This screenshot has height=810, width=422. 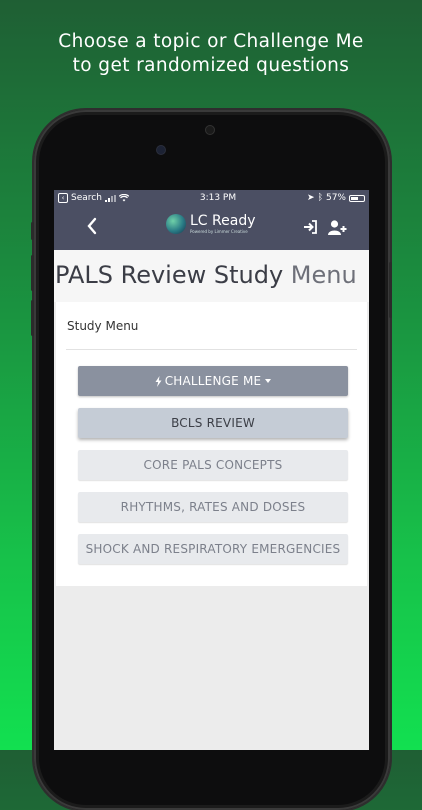 I want to click on back-to-app-icon: ‹, so click(x=63, y=198).